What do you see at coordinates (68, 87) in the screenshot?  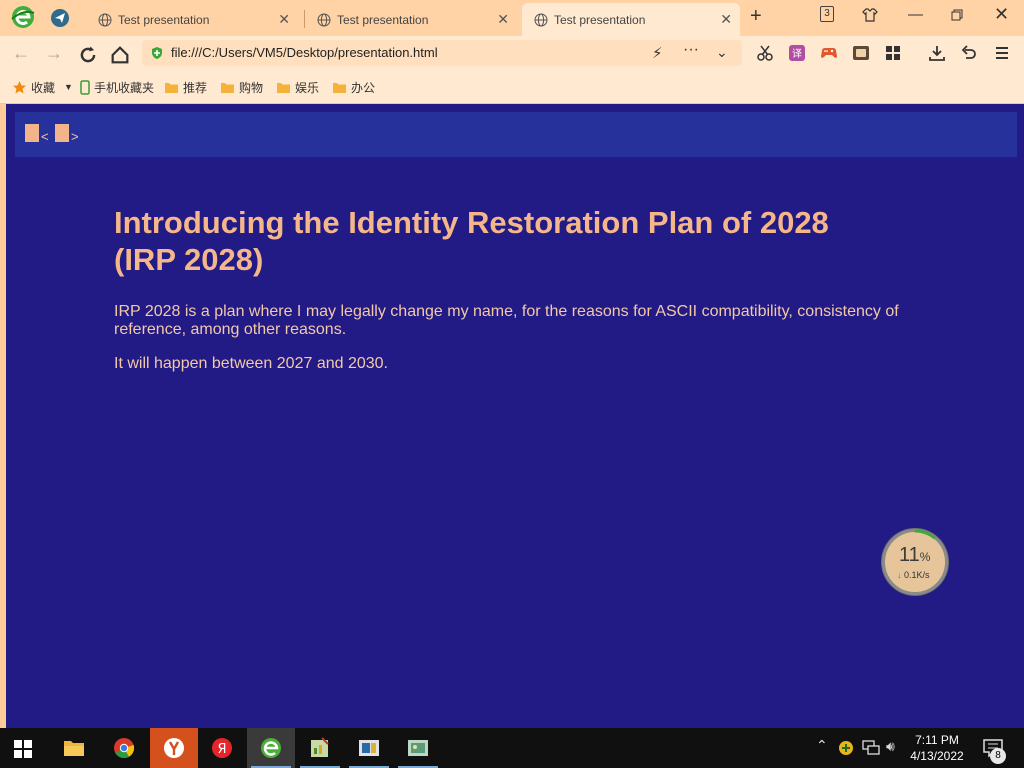 I see `bookmark-dropdown-icon: ▼` at bounding box center [68, 87].